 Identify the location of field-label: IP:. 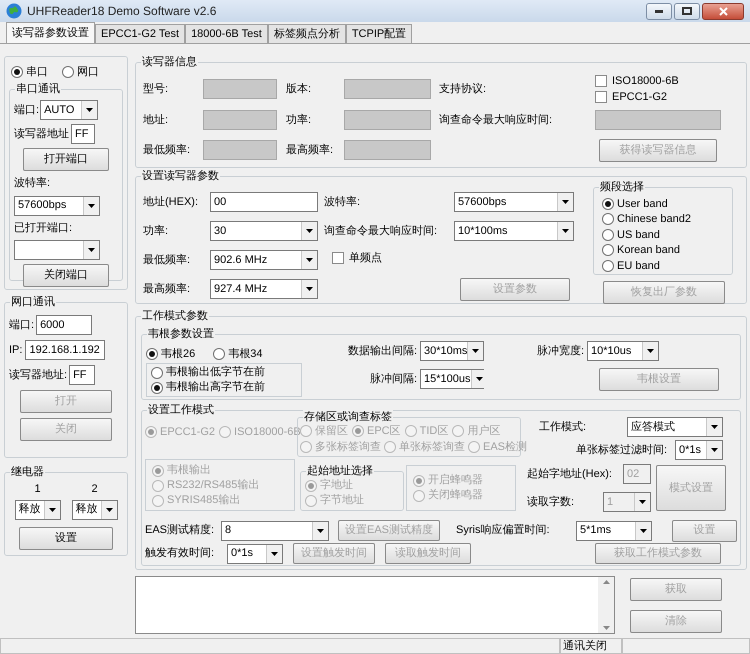
(15, 350).